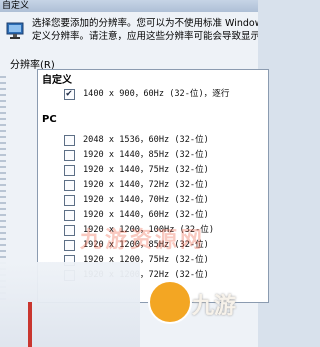 This screenshot has height=347, width=320. What do you see at coordinates (146, 170) in the screenshot?
I see `resolution-label: 1920 x 1440，75Hz (32-位)` at bounding box center [146, 170].